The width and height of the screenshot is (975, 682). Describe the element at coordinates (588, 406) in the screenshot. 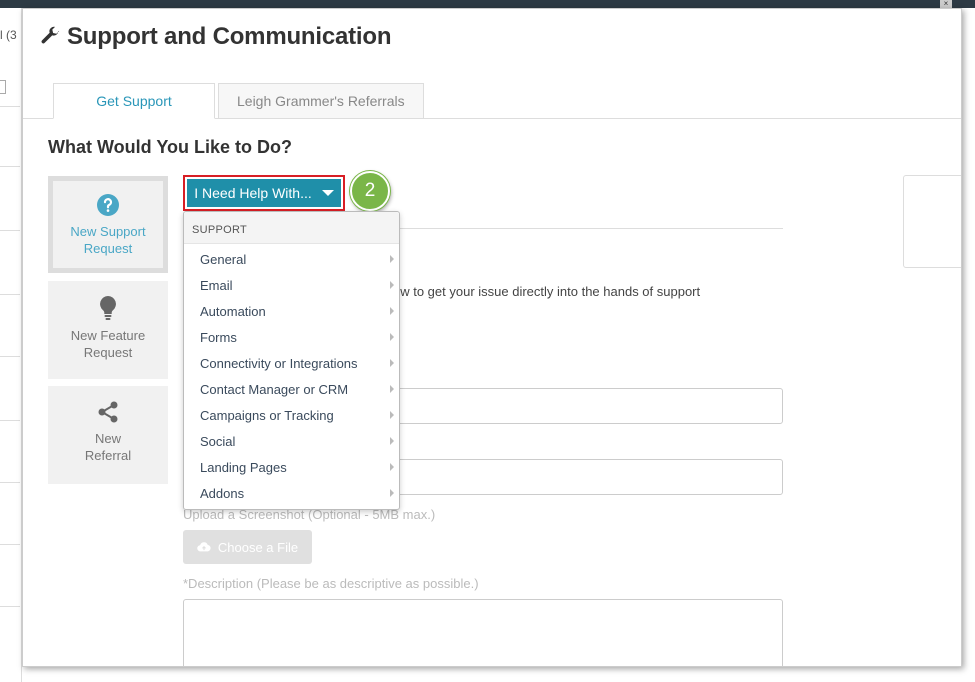

I see `subject-input` at that location.